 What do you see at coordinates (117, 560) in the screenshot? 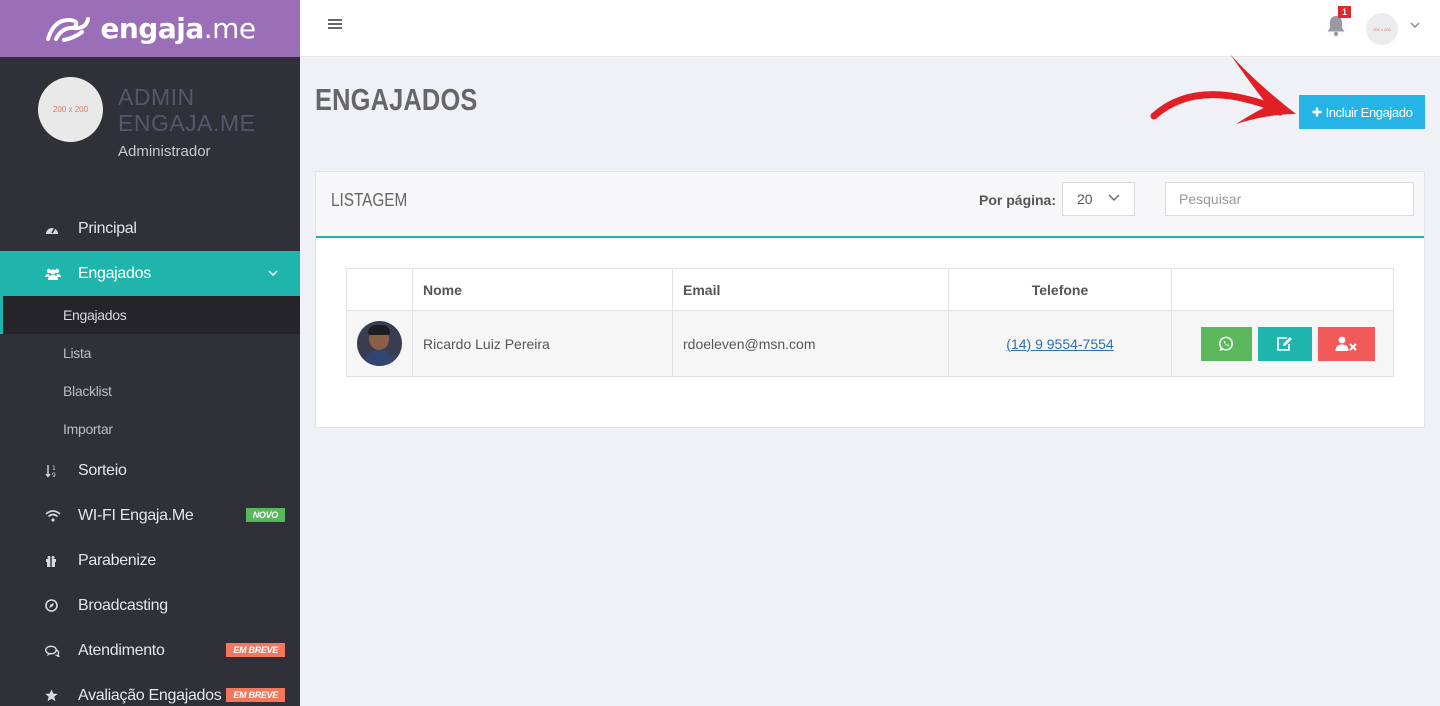
I see `sidebar-item-label: Parabenize` at bounding box center [117, 560].